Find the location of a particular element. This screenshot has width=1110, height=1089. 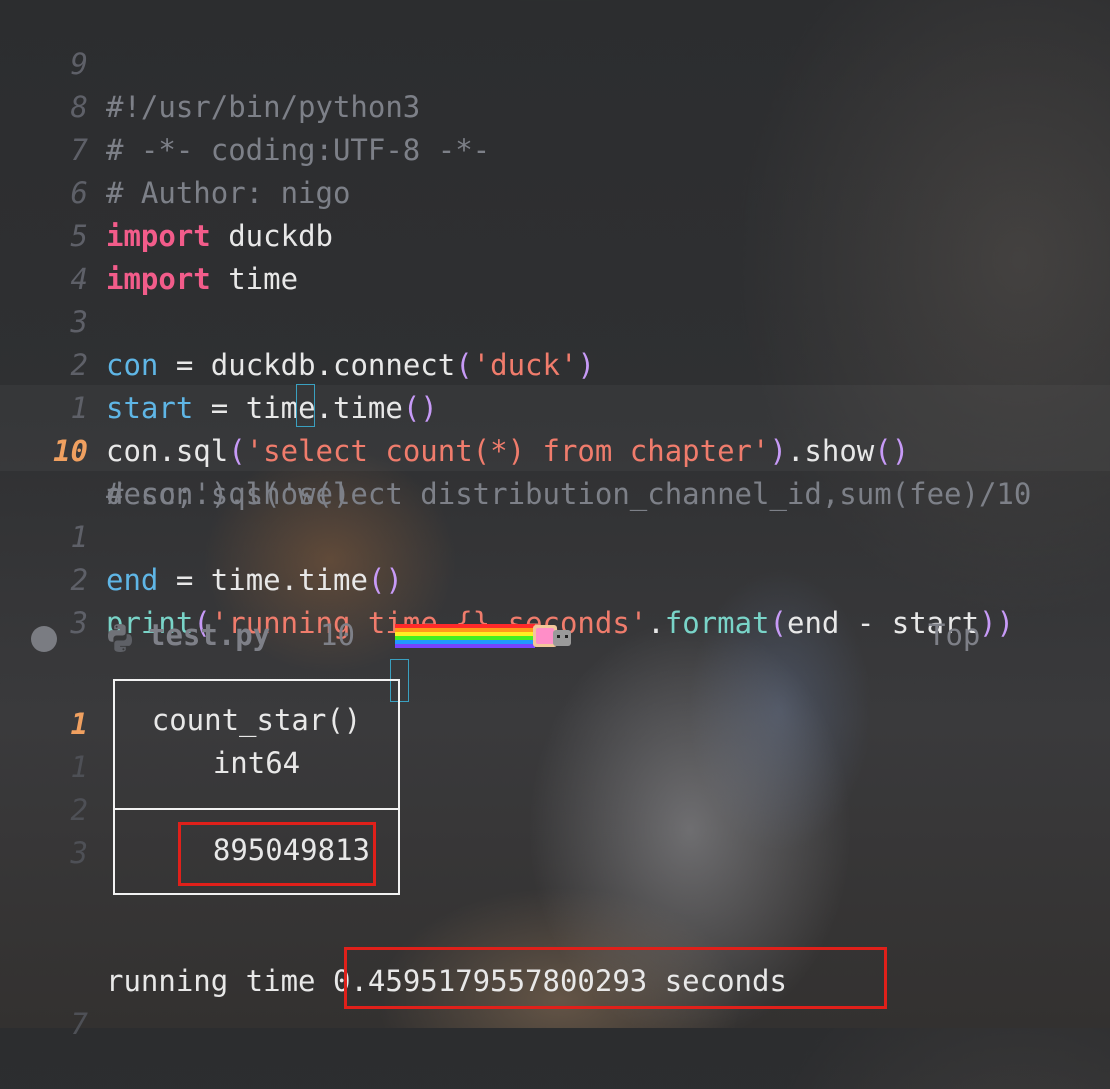

code-line-coding: 8 # -*- coding:UTF-8 -*- is located at coordinates (245, 105).